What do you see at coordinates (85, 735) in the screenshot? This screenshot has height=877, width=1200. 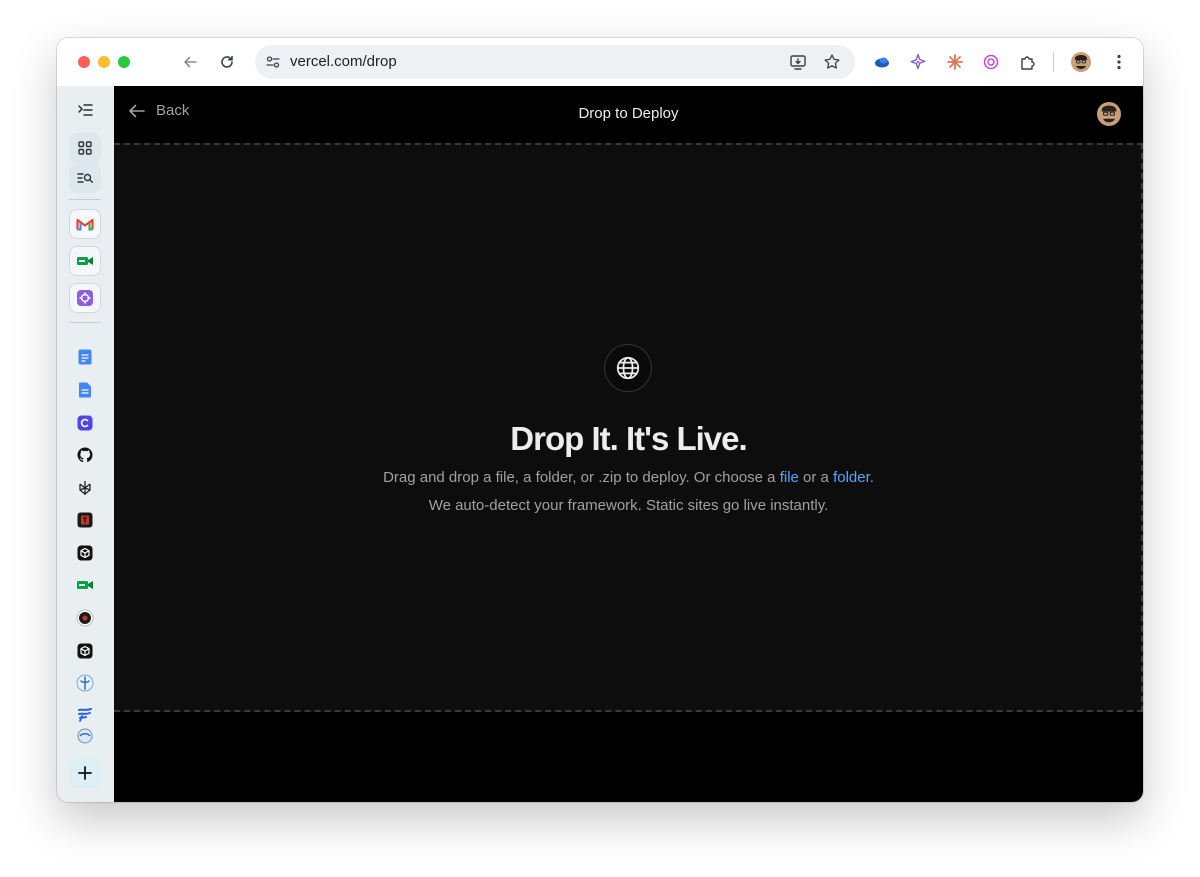 I see `partial-app-icon` at bounding box center [85, 735].